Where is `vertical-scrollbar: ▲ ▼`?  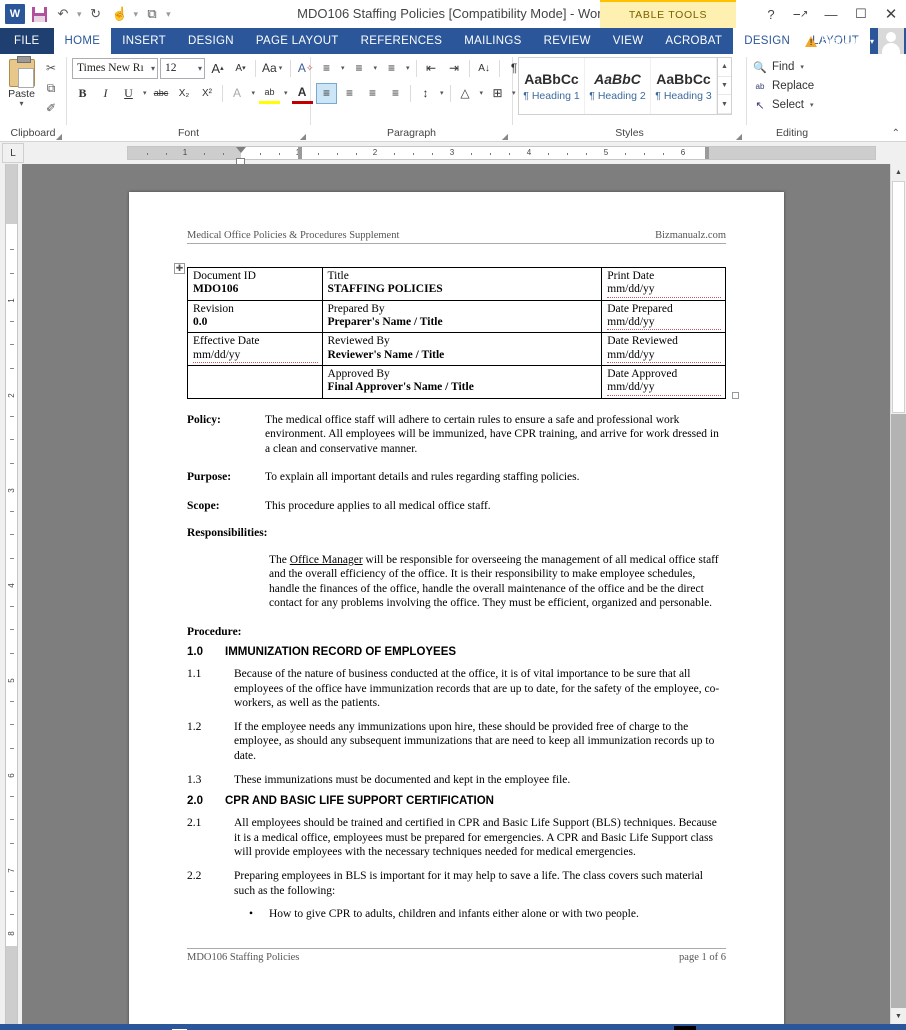
vertical-scrollbar: ▲ ▼ is located at coordinates (898, 594).